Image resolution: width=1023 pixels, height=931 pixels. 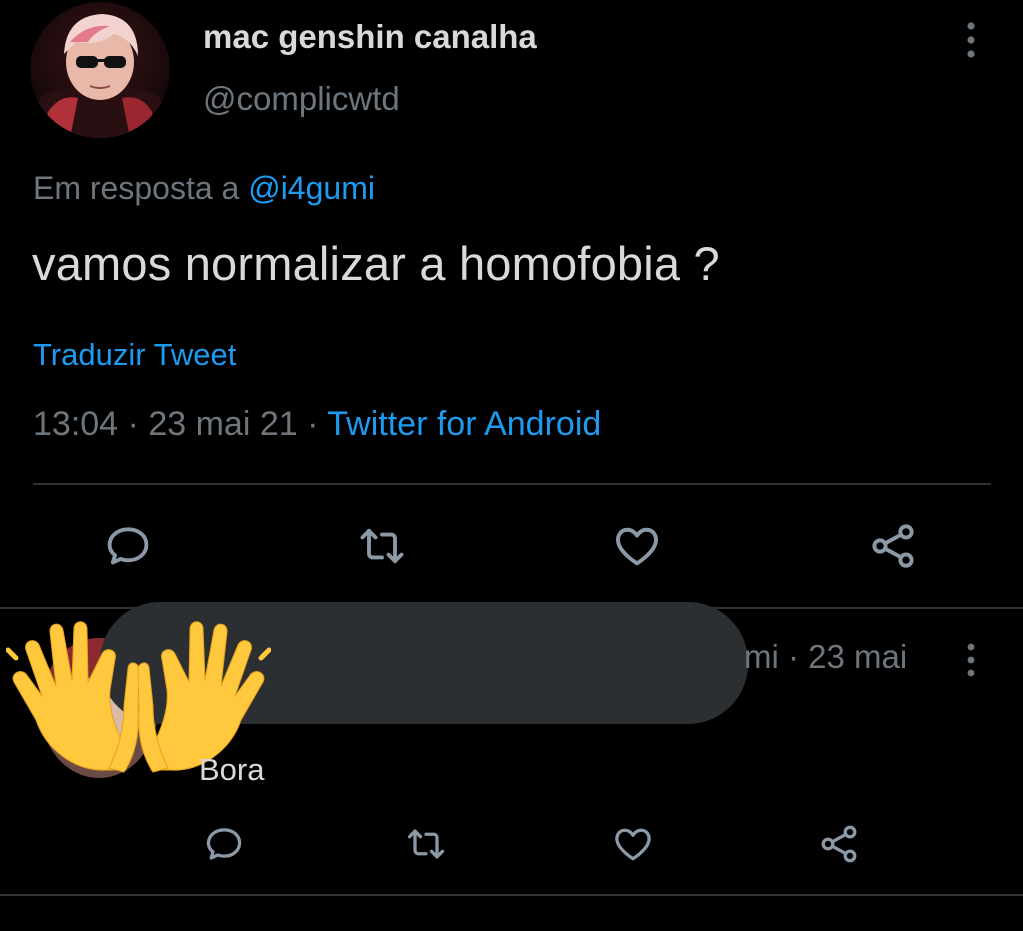 I want to click on avatar-image, so click(x=100, y=70).